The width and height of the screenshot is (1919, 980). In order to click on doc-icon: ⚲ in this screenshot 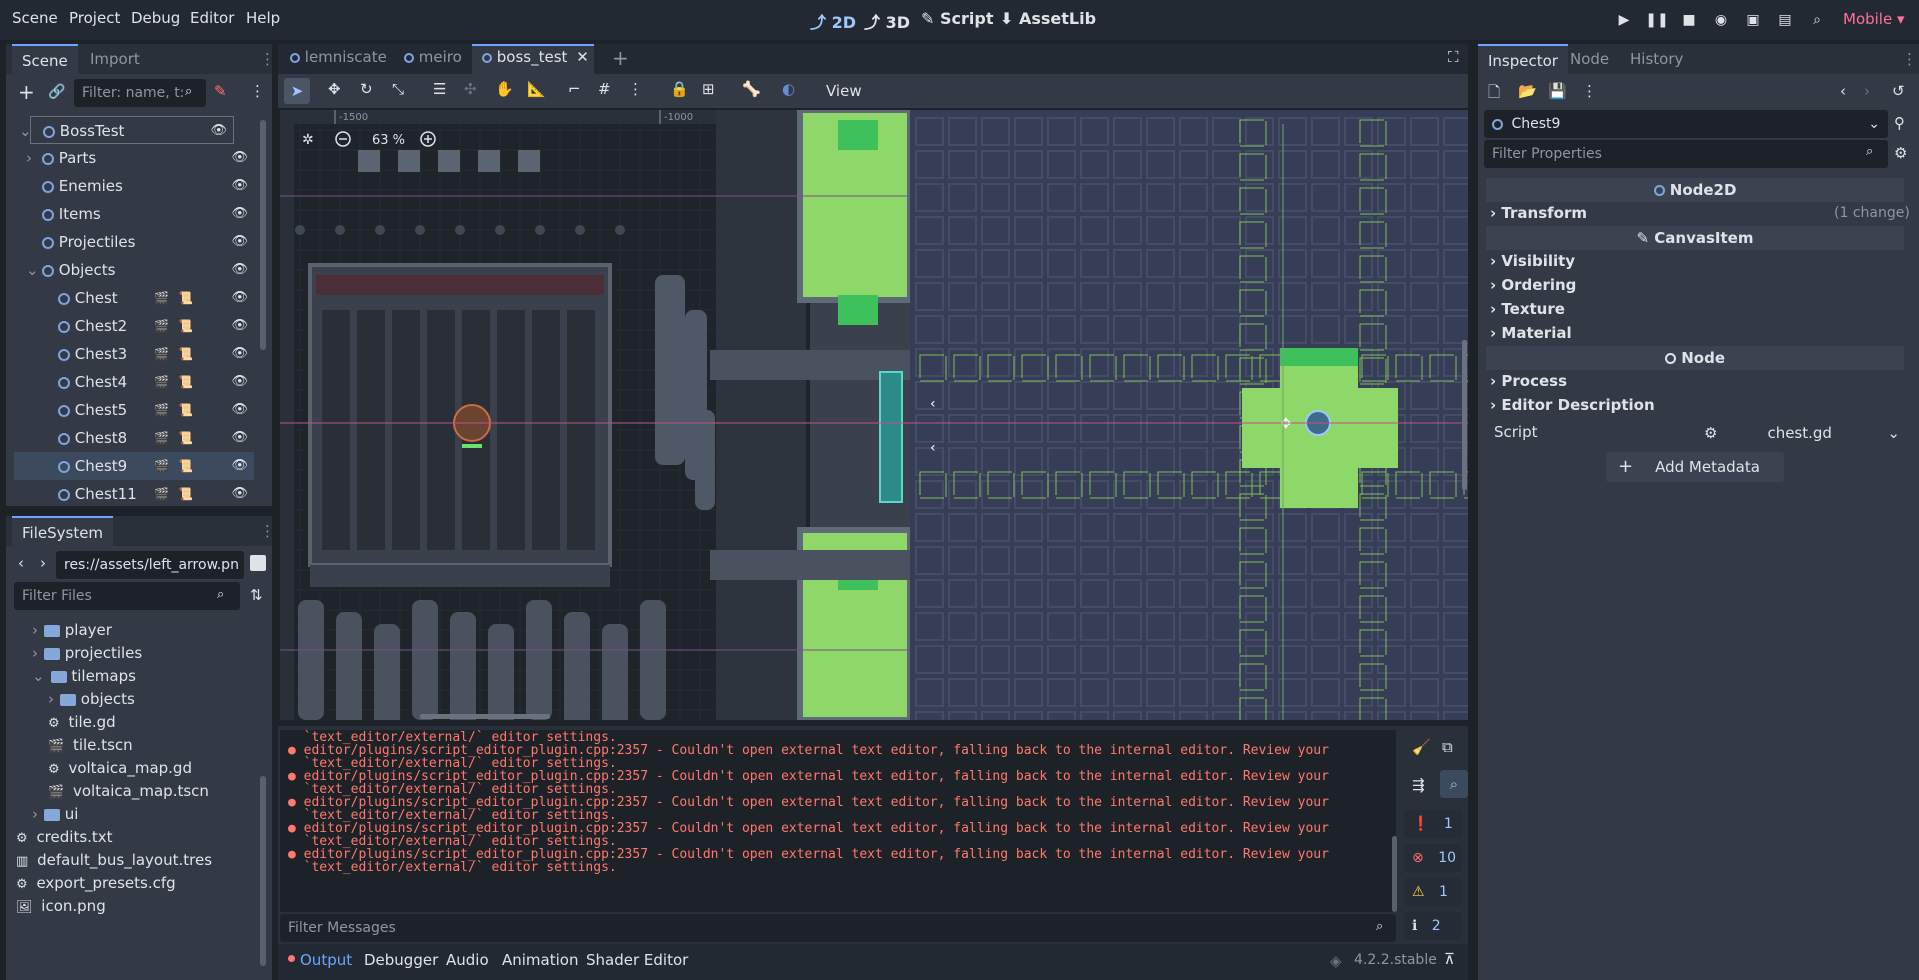, I will do `click(1899, 123)`.